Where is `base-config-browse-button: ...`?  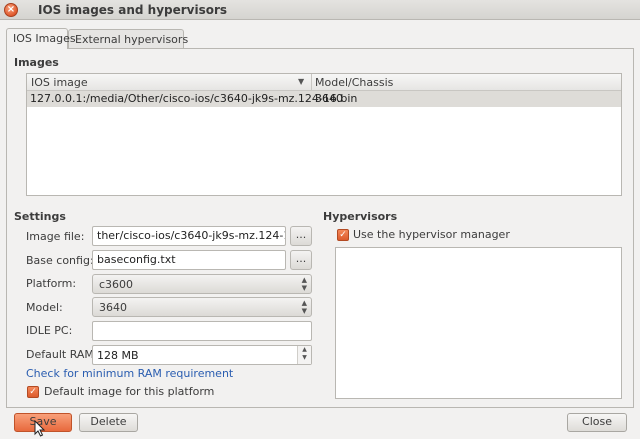 base-config-browse-button: ... is located at coordinates (301, 260).